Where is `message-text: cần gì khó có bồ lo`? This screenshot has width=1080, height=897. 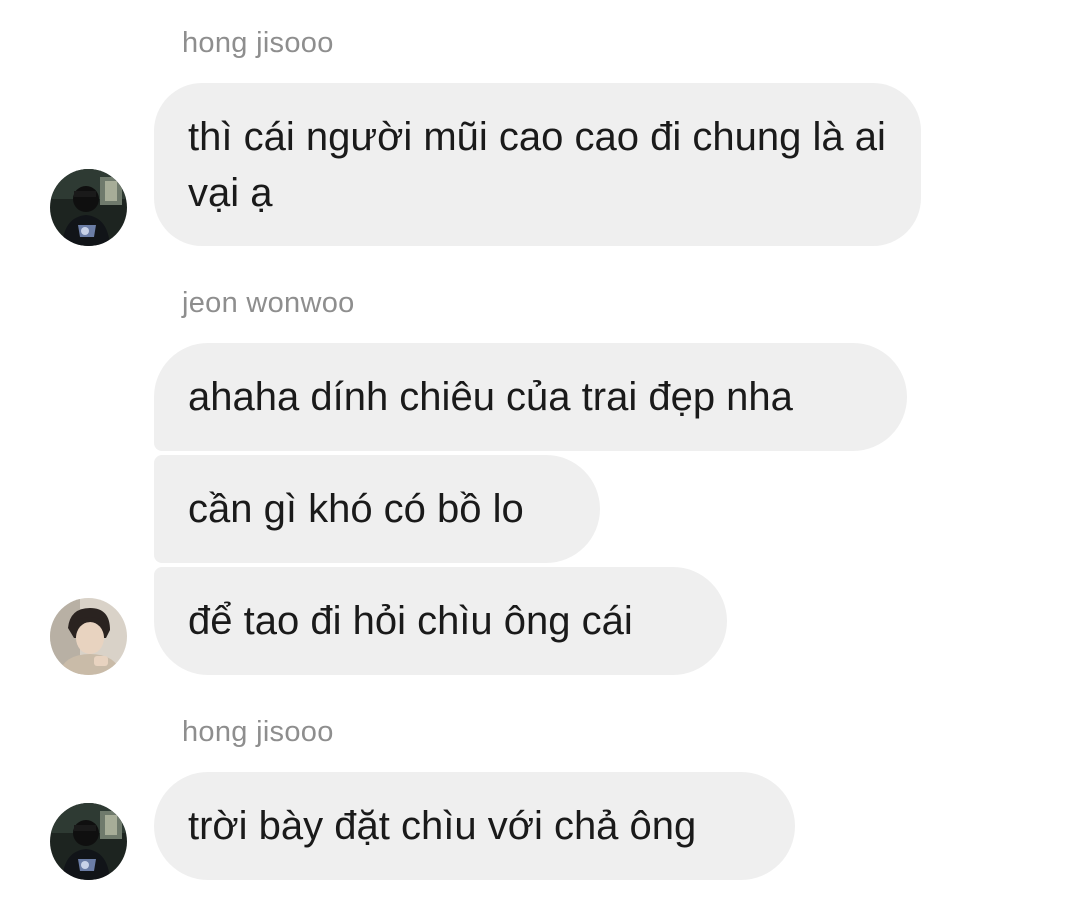 message-text: cần gì khó có bồ lo is located at coordinates (356, 509).